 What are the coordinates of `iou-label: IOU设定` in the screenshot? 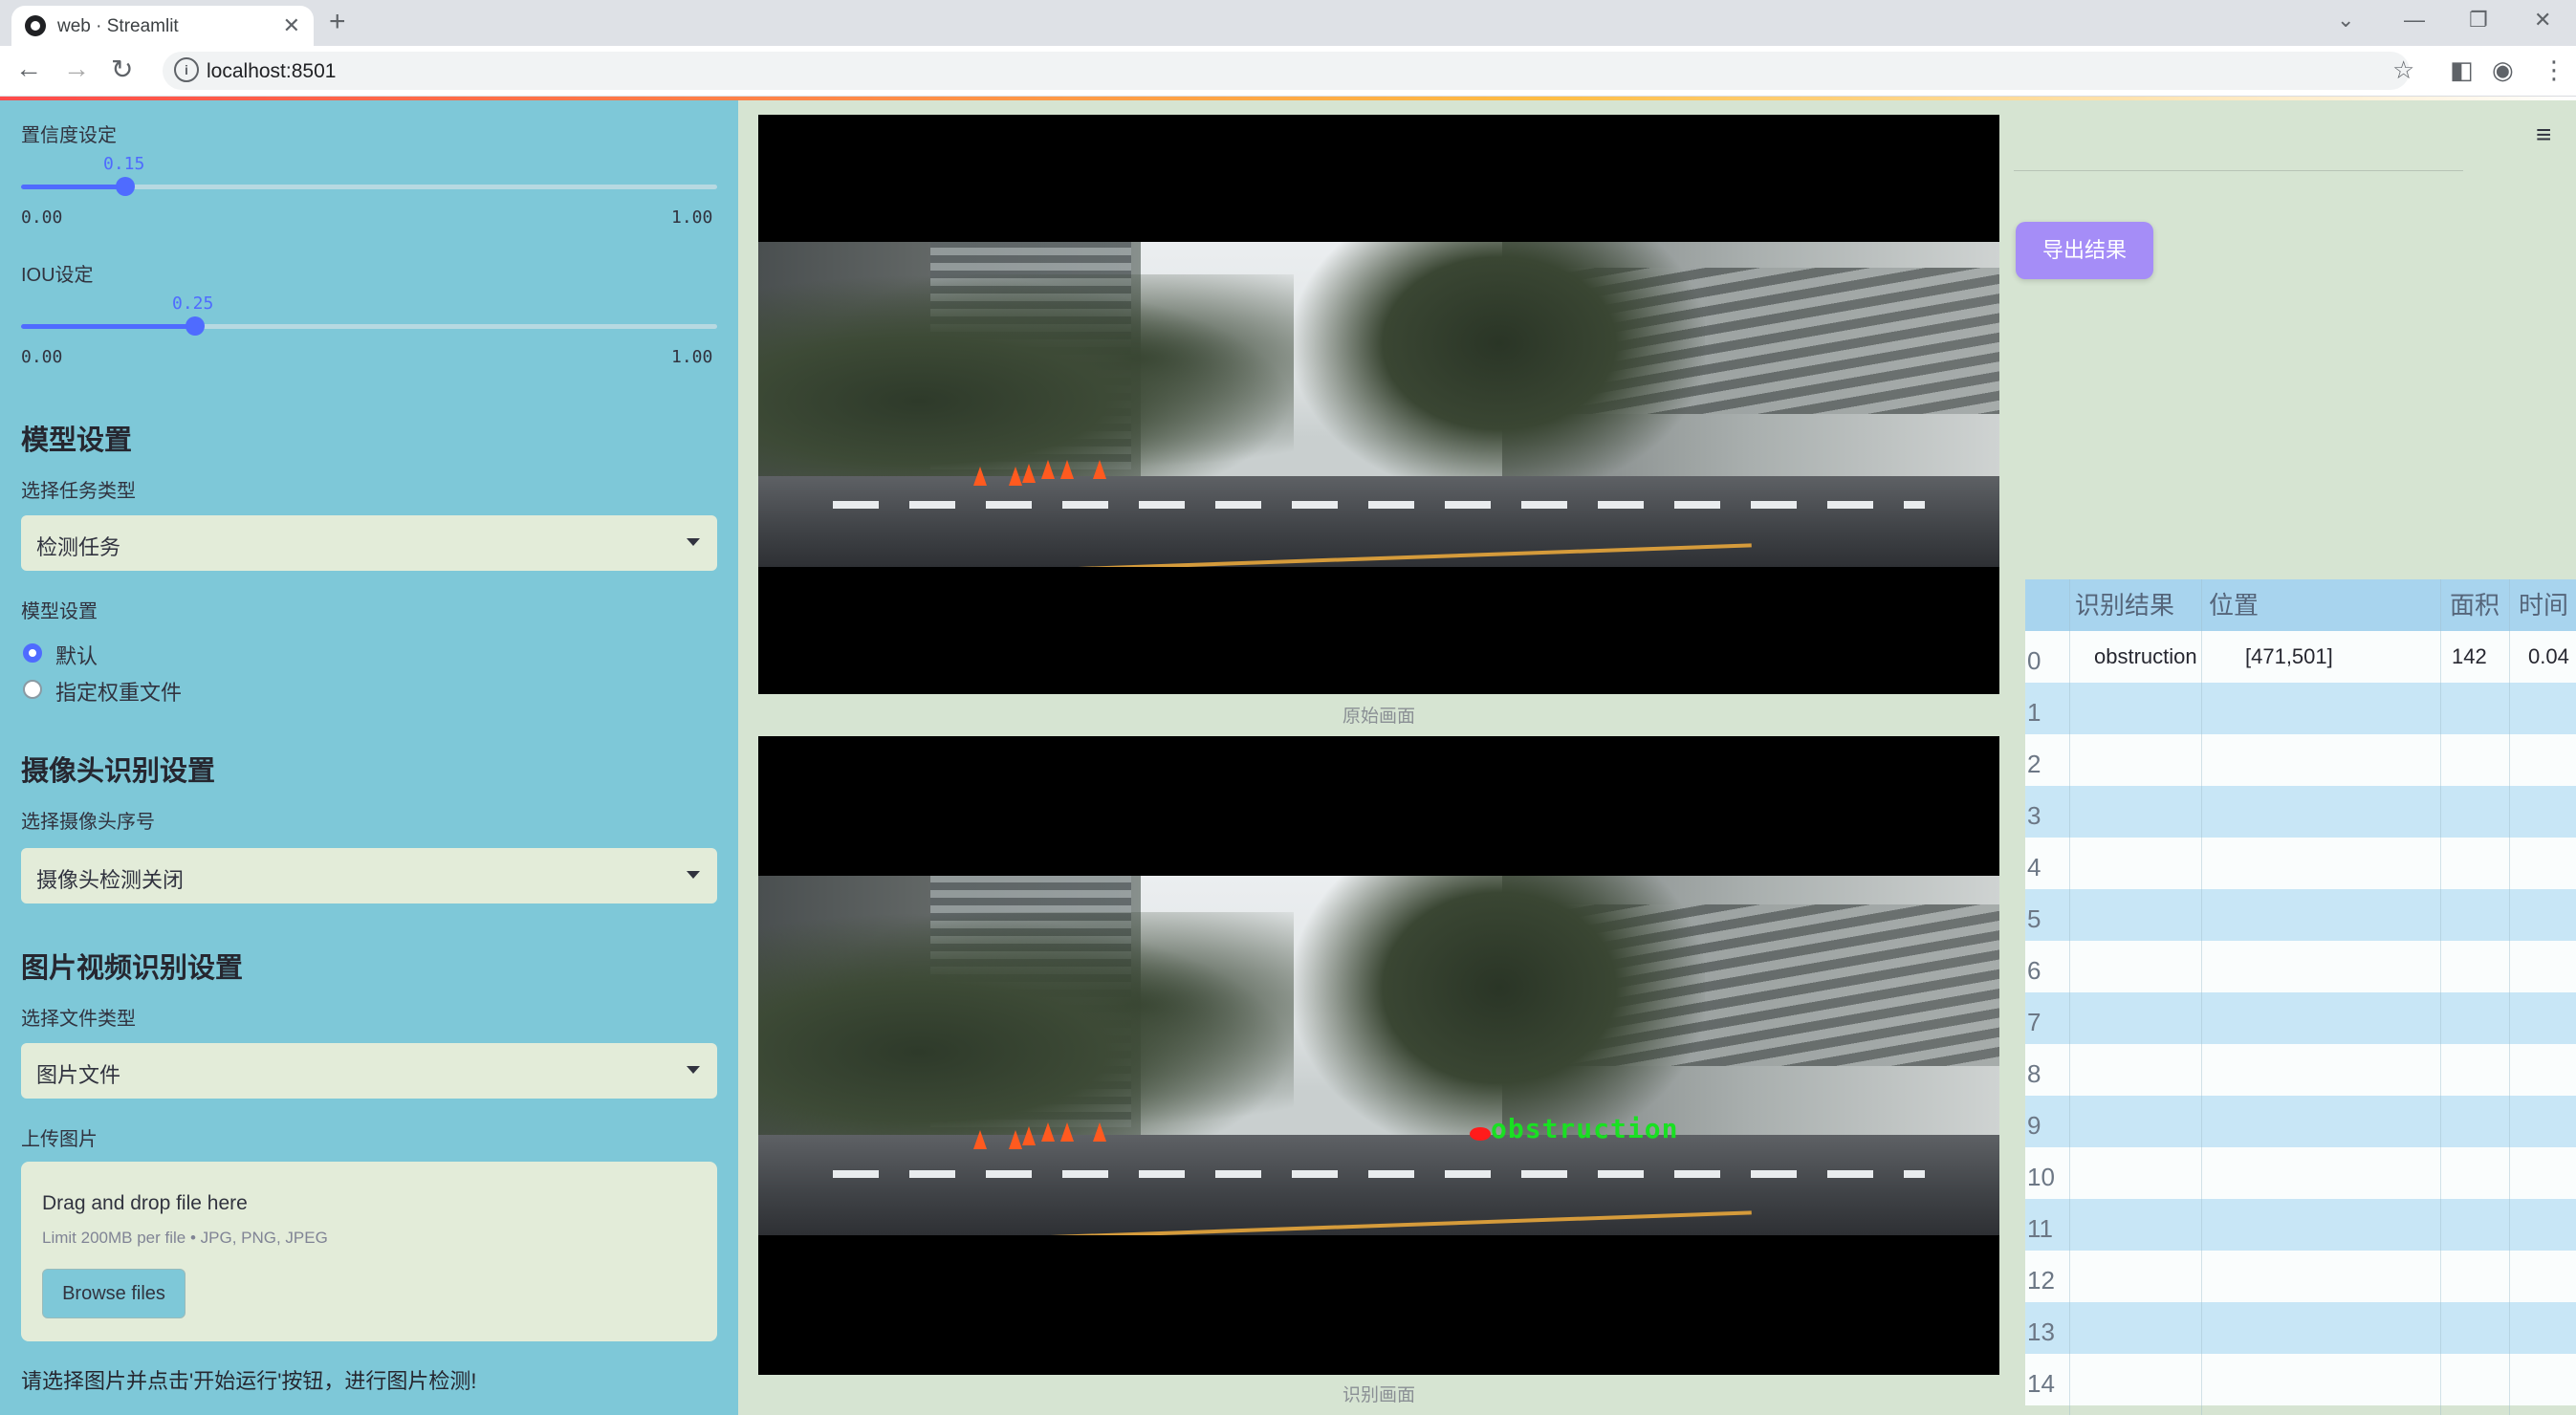 It's located at (57, 275).